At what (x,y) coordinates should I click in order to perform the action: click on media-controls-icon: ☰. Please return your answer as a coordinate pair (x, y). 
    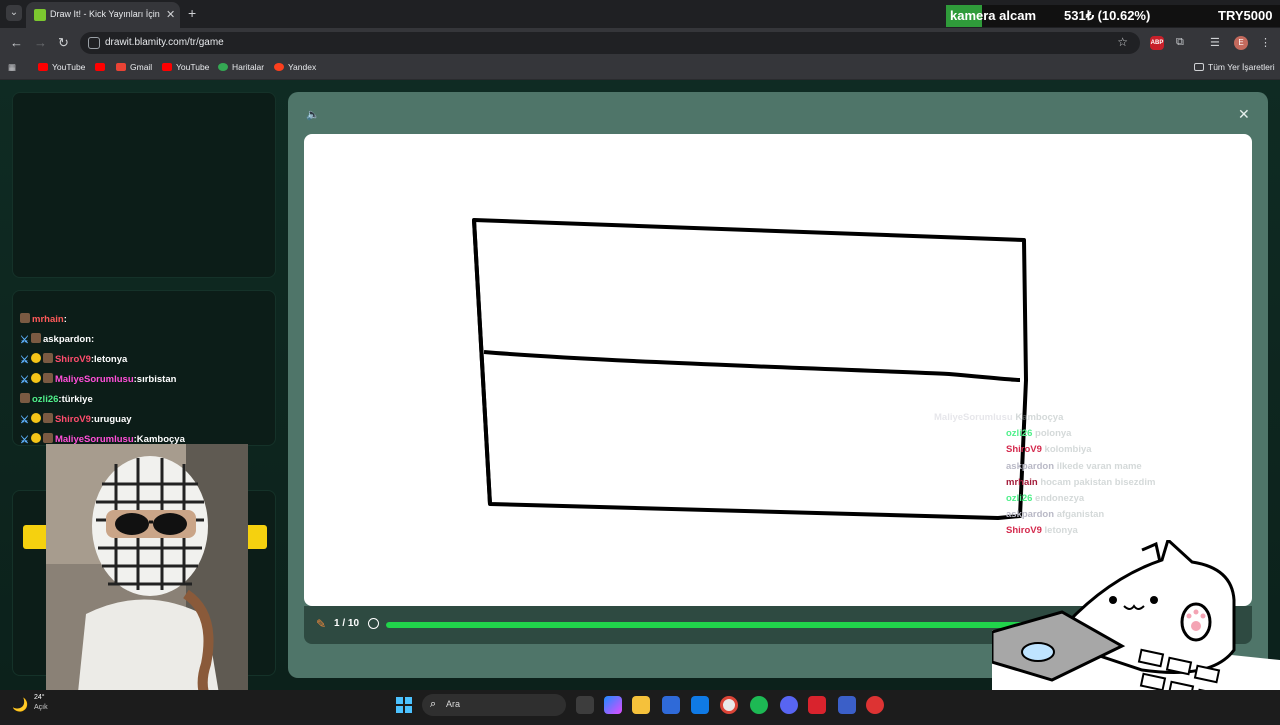
    Looking at the image, I should click on (1215, 42).